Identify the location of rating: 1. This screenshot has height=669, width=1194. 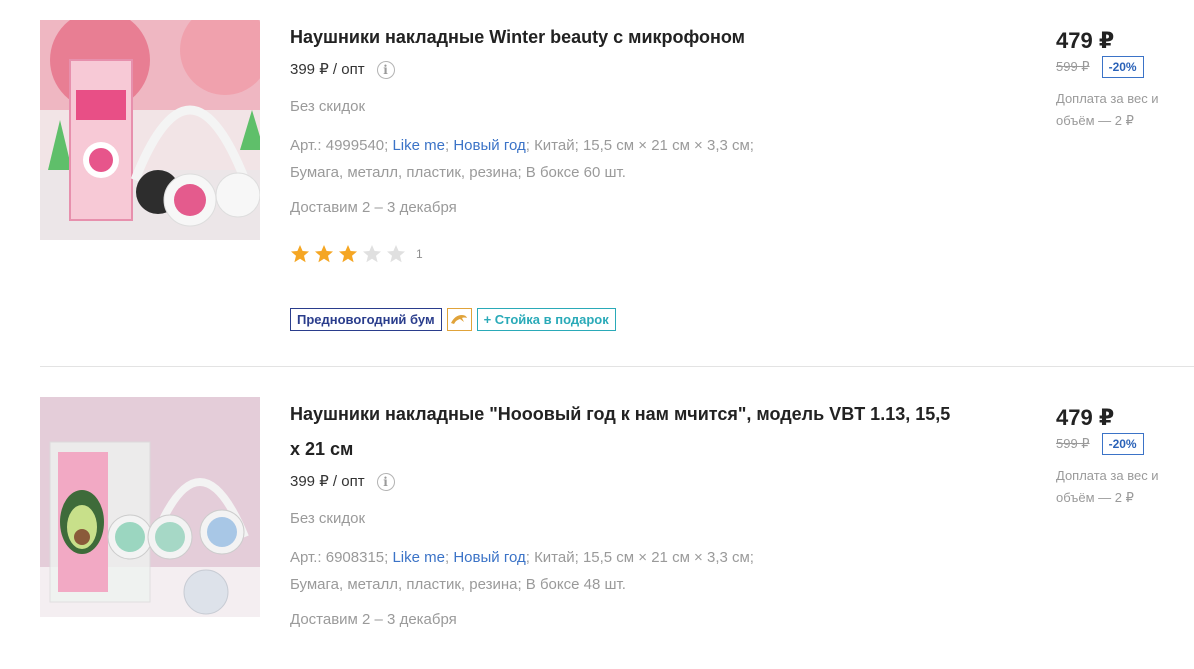
(630, 254).